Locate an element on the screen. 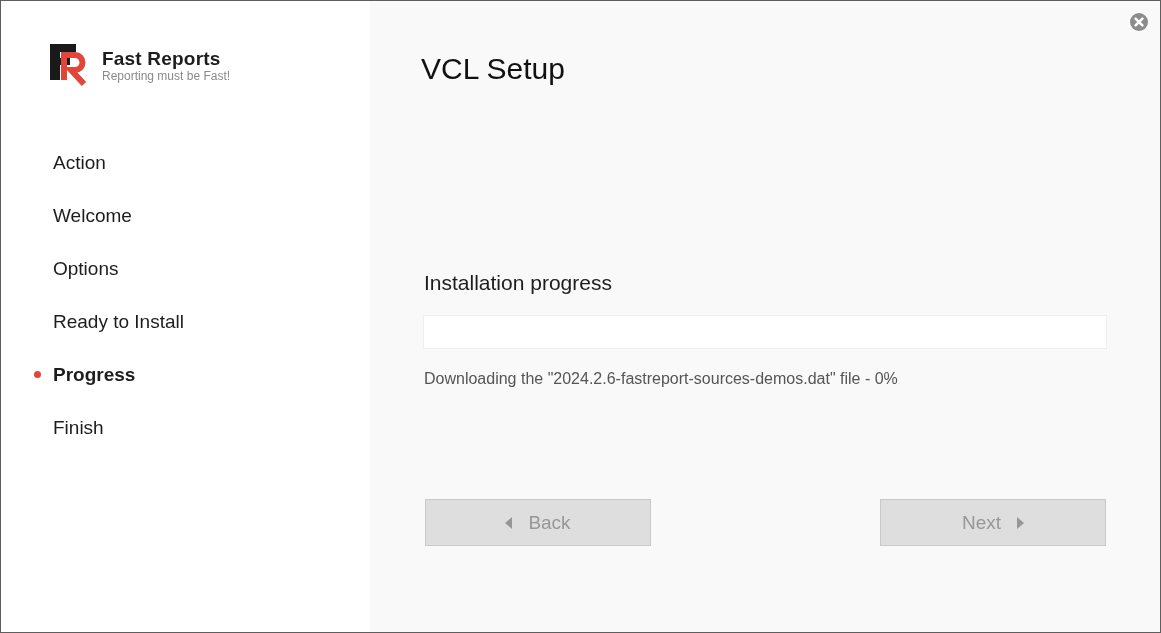  brand-tagline: Reporting must be Fast! is located at coordinates (166, 75).